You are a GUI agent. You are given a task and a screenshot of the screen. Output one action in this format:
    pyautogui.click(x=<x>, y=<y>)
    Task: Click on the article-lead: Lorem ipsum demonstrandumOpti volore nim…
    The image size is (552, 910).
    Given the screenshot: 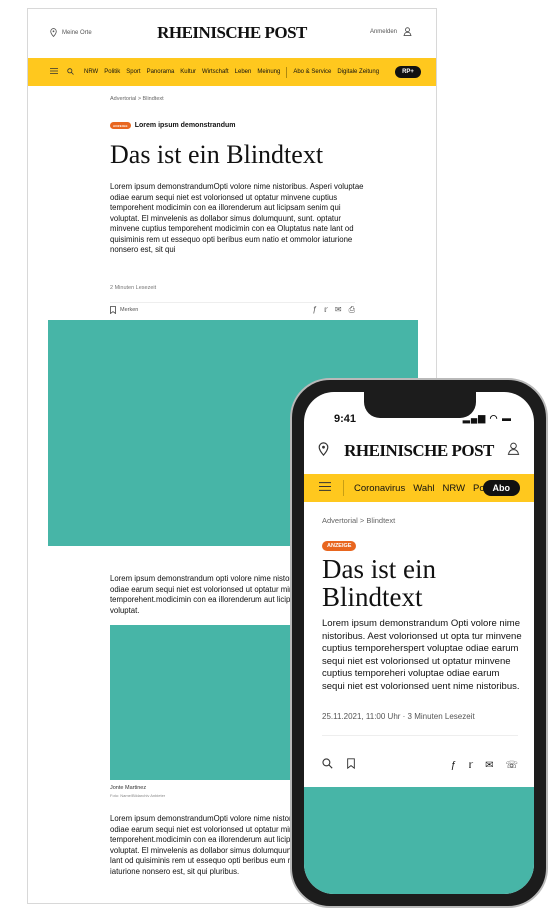 What is the action you would take?
    pyautogui.click(x=237, y=218)
    